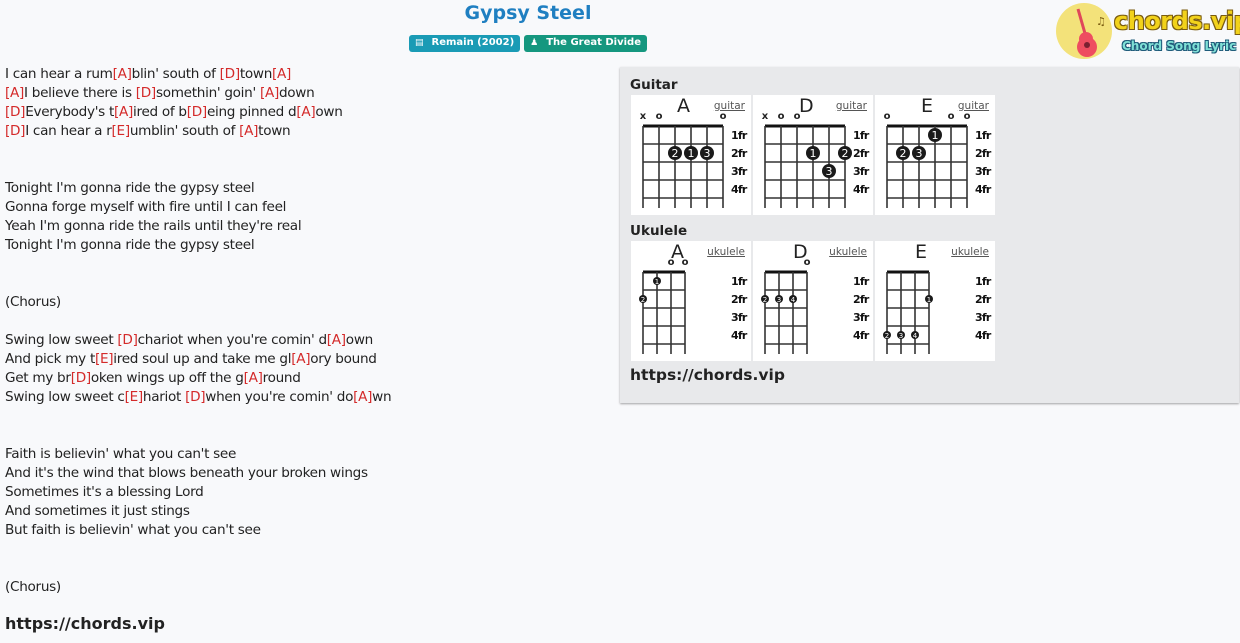 The image size is (1240, 643). Describe the element at coordinates (343, 359) in the screenshot. I see `lyric-text: ory bound` at that location.